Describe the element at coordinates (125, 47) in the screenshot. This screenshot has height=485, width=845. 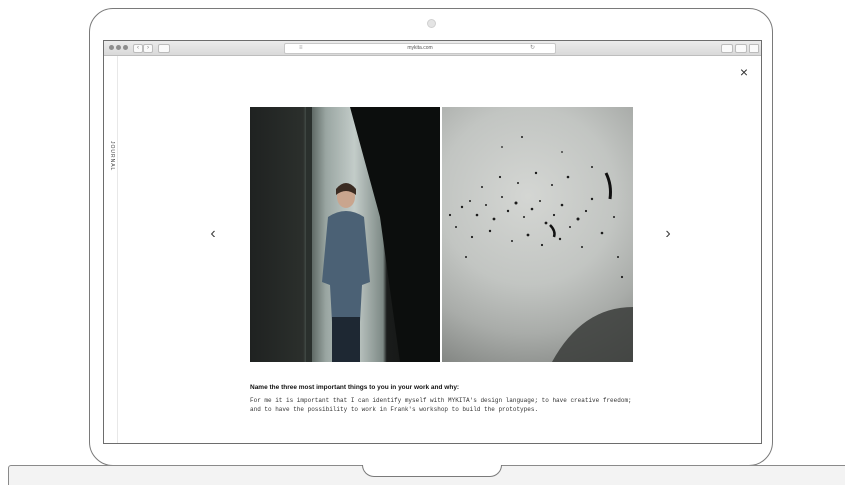
I see `zoom-window-icon` at that location.